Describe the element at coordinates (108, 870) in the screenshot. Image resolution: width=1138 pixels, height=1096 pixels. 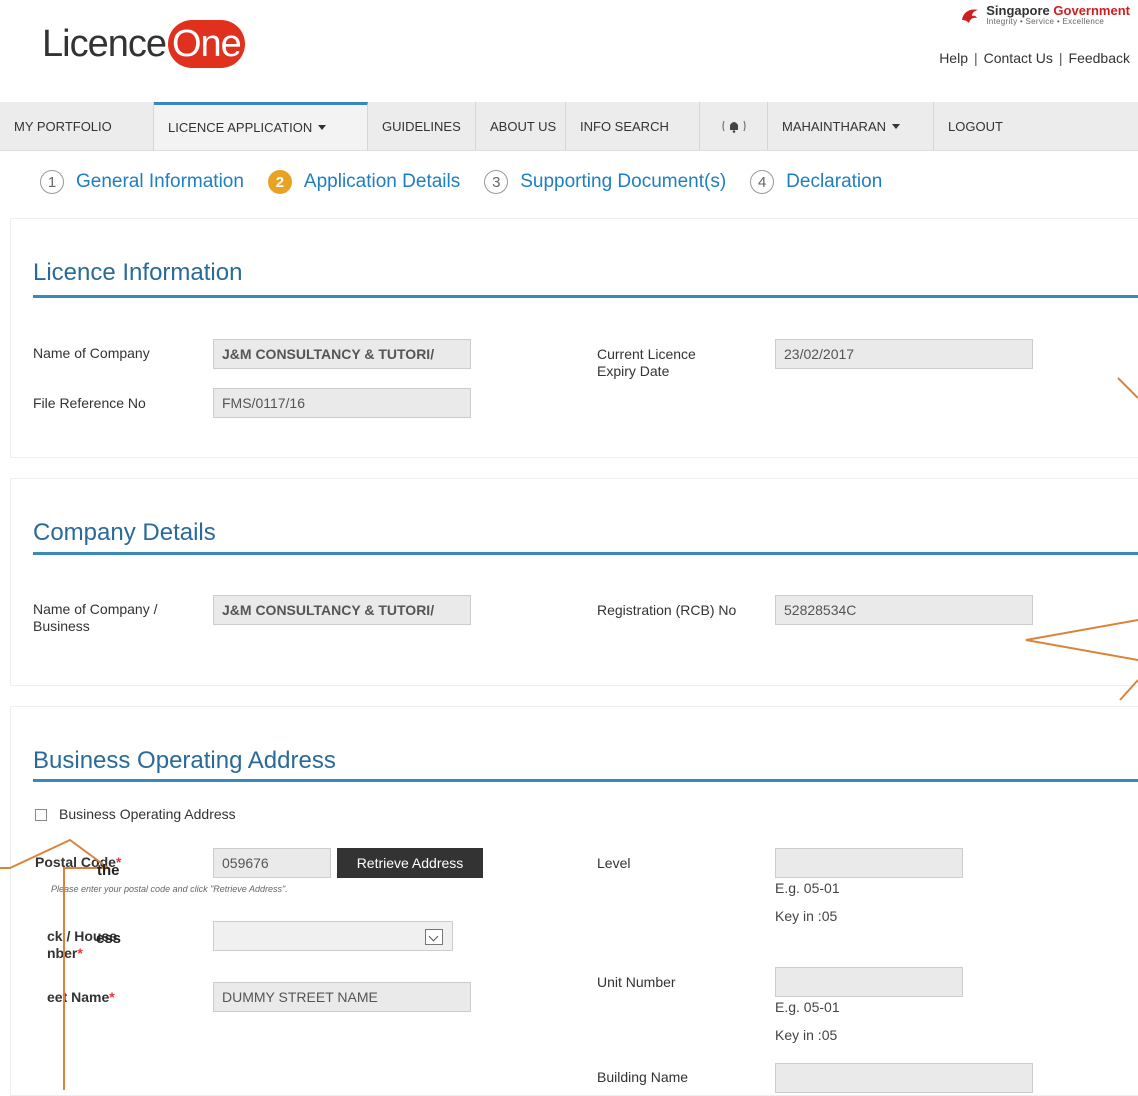
I see `callout-text-line1: the` at that location.